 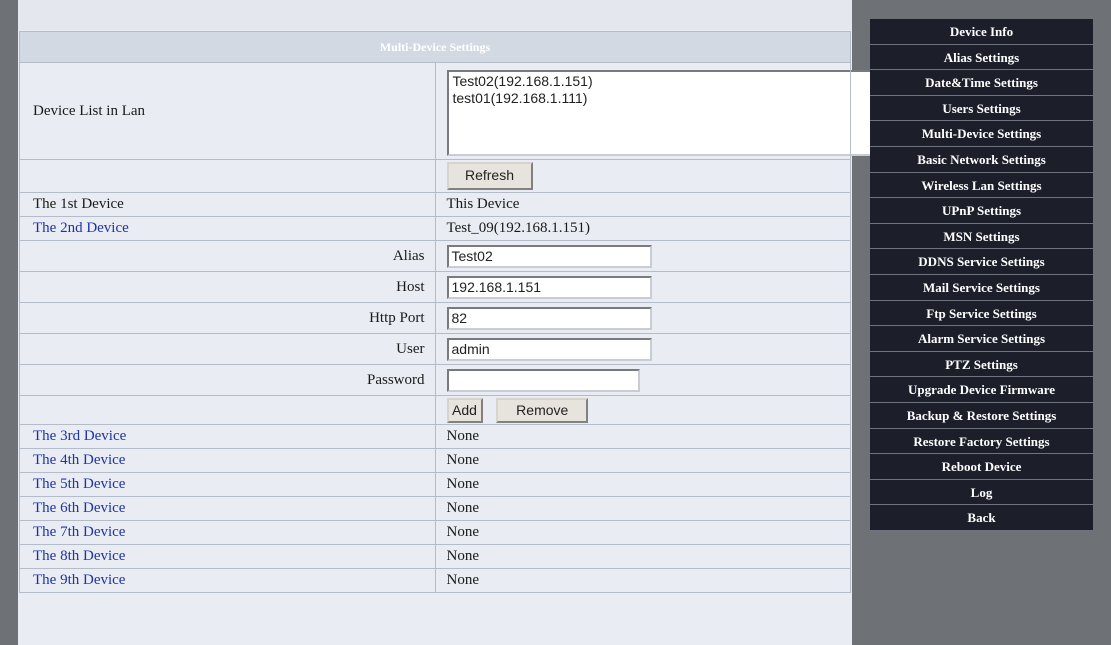 I want to click on device-row: The 8th Device None, so click(x=435, y=556).